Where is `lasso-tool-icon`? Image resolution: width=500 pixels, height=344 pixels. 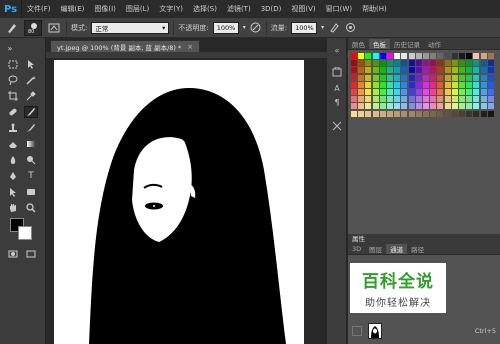 lasso-tool-icon is located at coordinates (13, 80).